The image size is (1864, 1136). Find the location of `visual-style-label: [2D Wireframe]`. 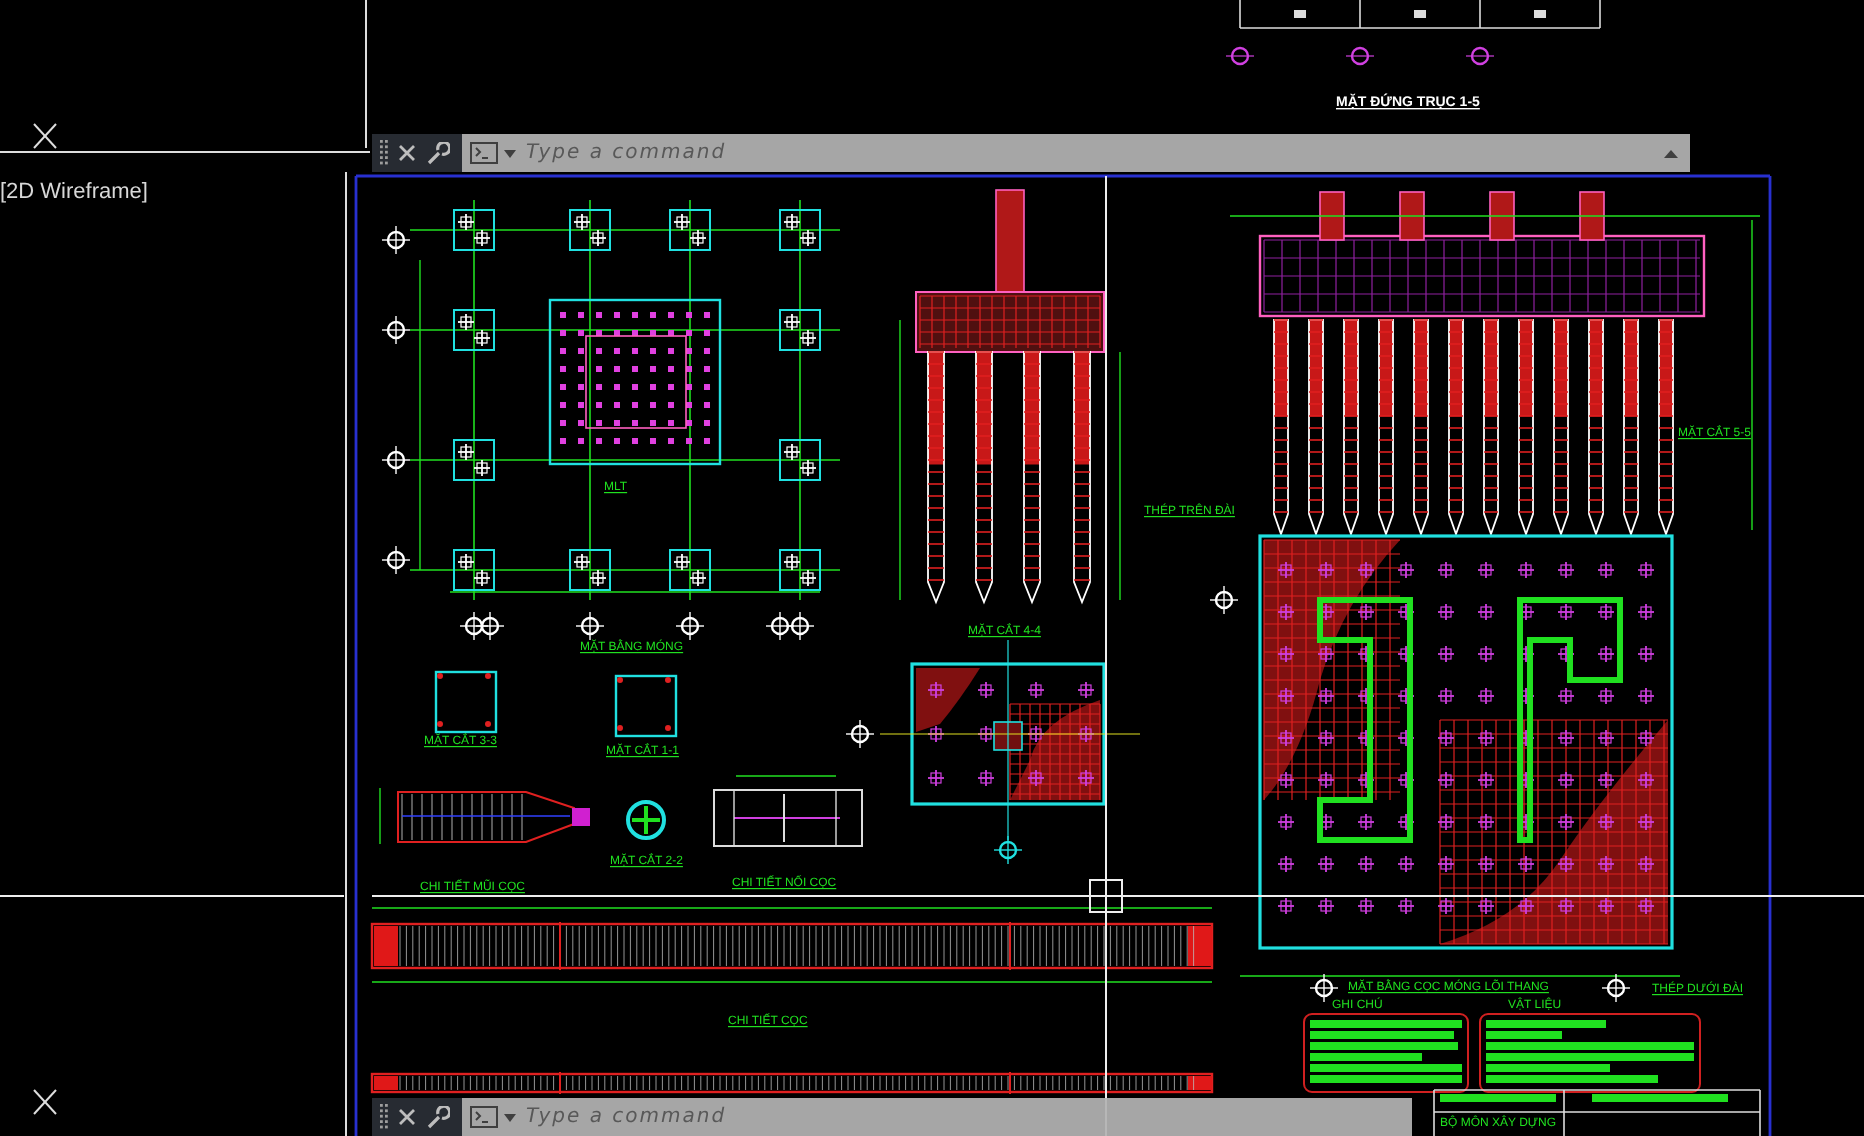

visual-style-label: [2D Wireframe] is located at coordinates (74, 192).